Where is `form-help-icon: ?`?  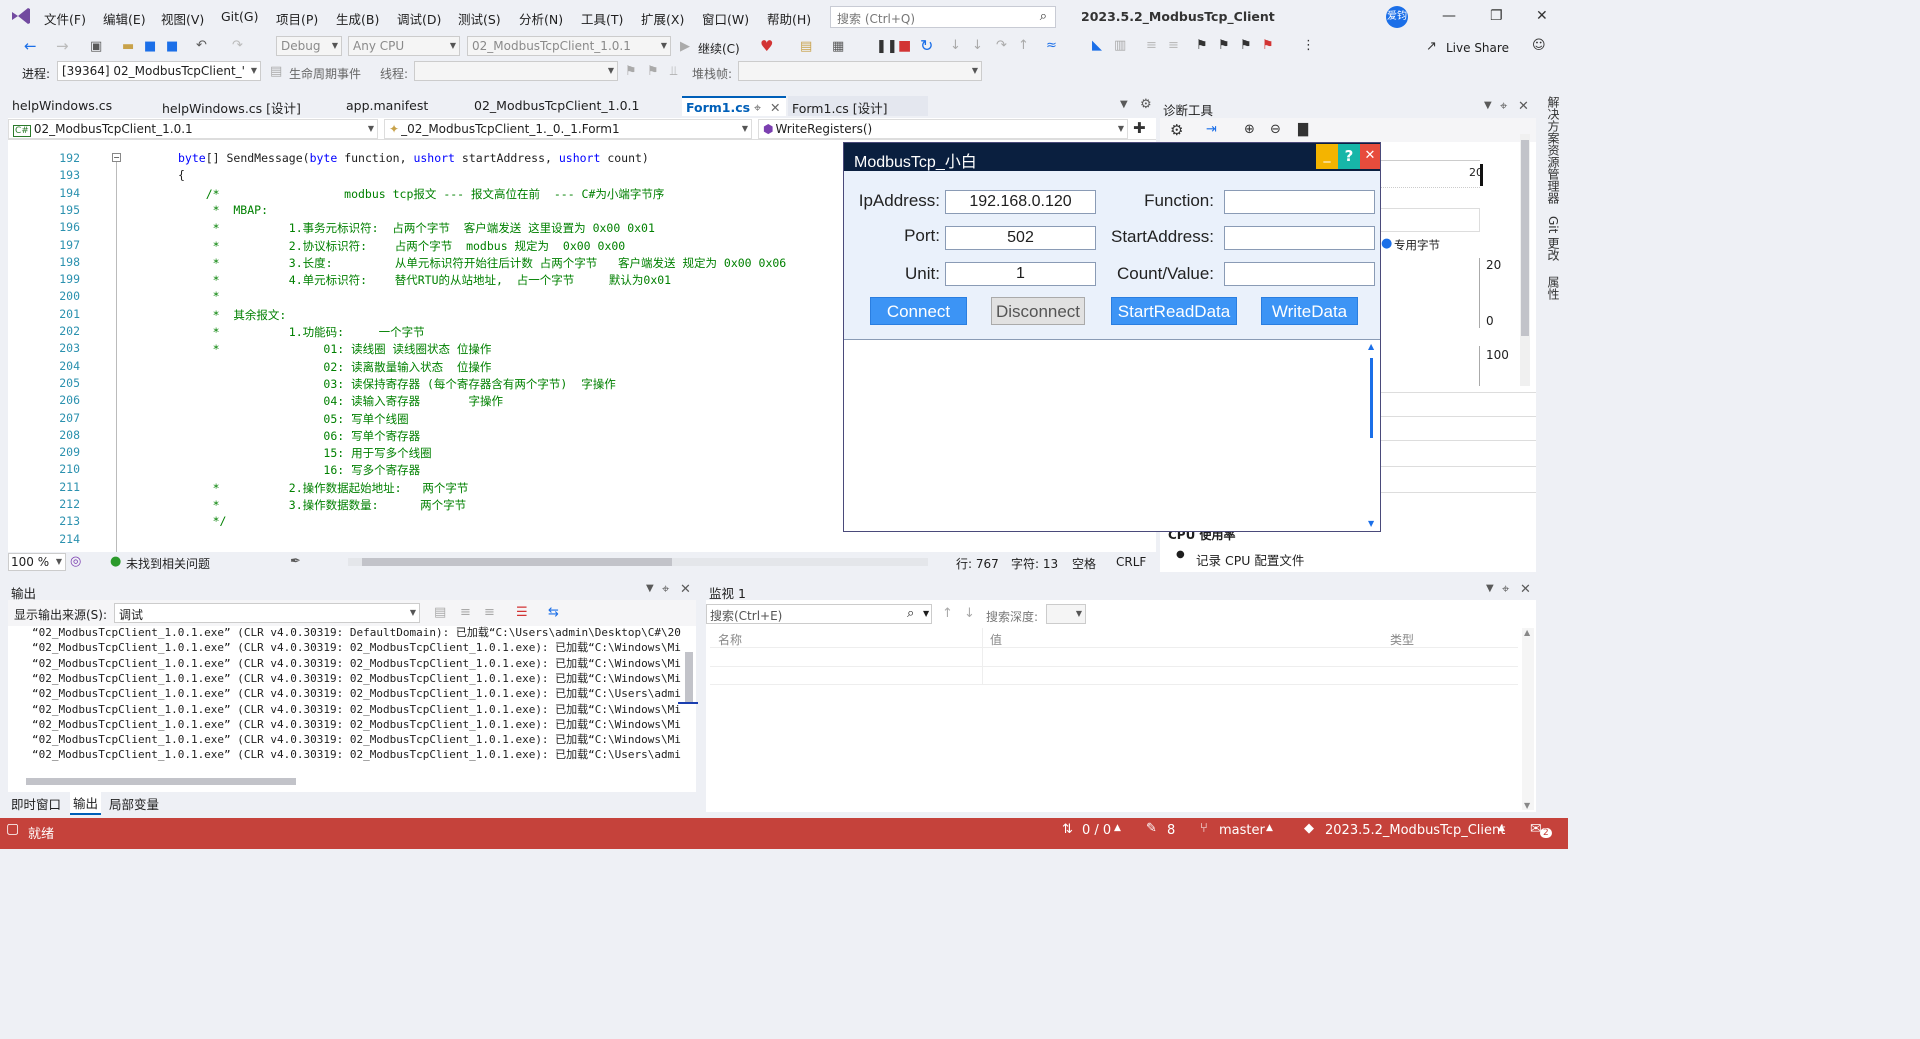 form-help-icon: ? is located at coordinates (1349, 156).